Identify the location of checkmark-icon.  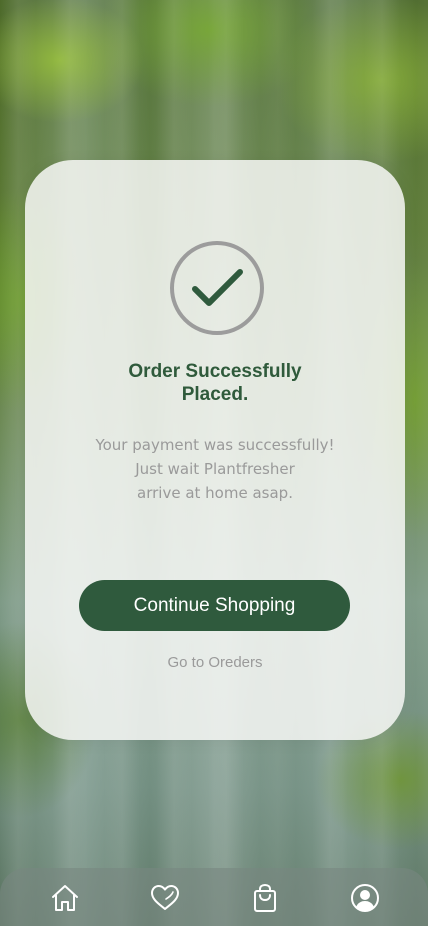
(217, 287).